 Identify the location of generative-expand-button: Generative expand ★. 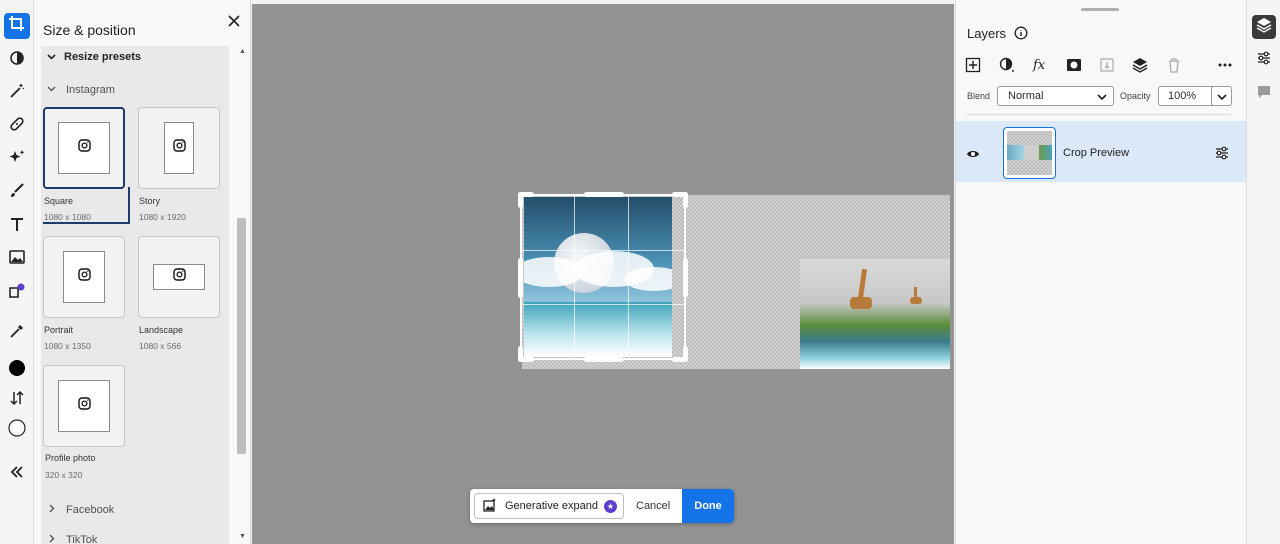
(549, 506).